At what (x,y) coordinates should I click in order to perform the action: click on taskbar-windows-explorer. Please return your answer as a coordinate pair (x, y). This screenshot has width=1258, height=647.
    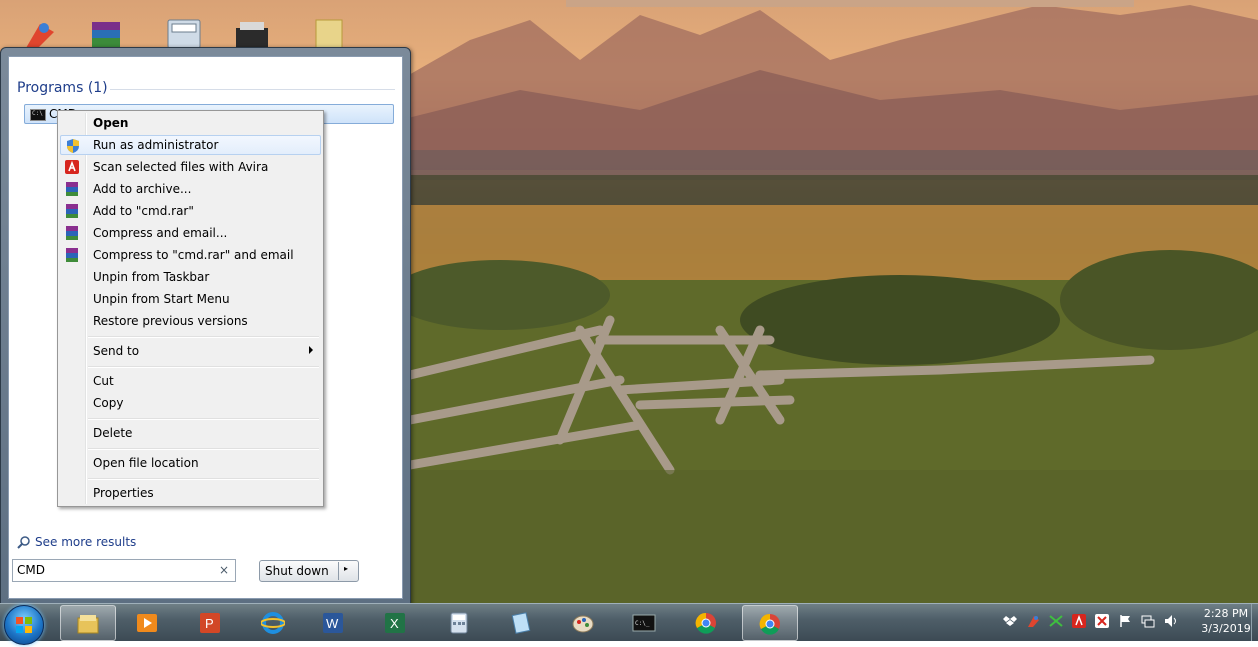
    Looking at the image, I should click on (88, 623).